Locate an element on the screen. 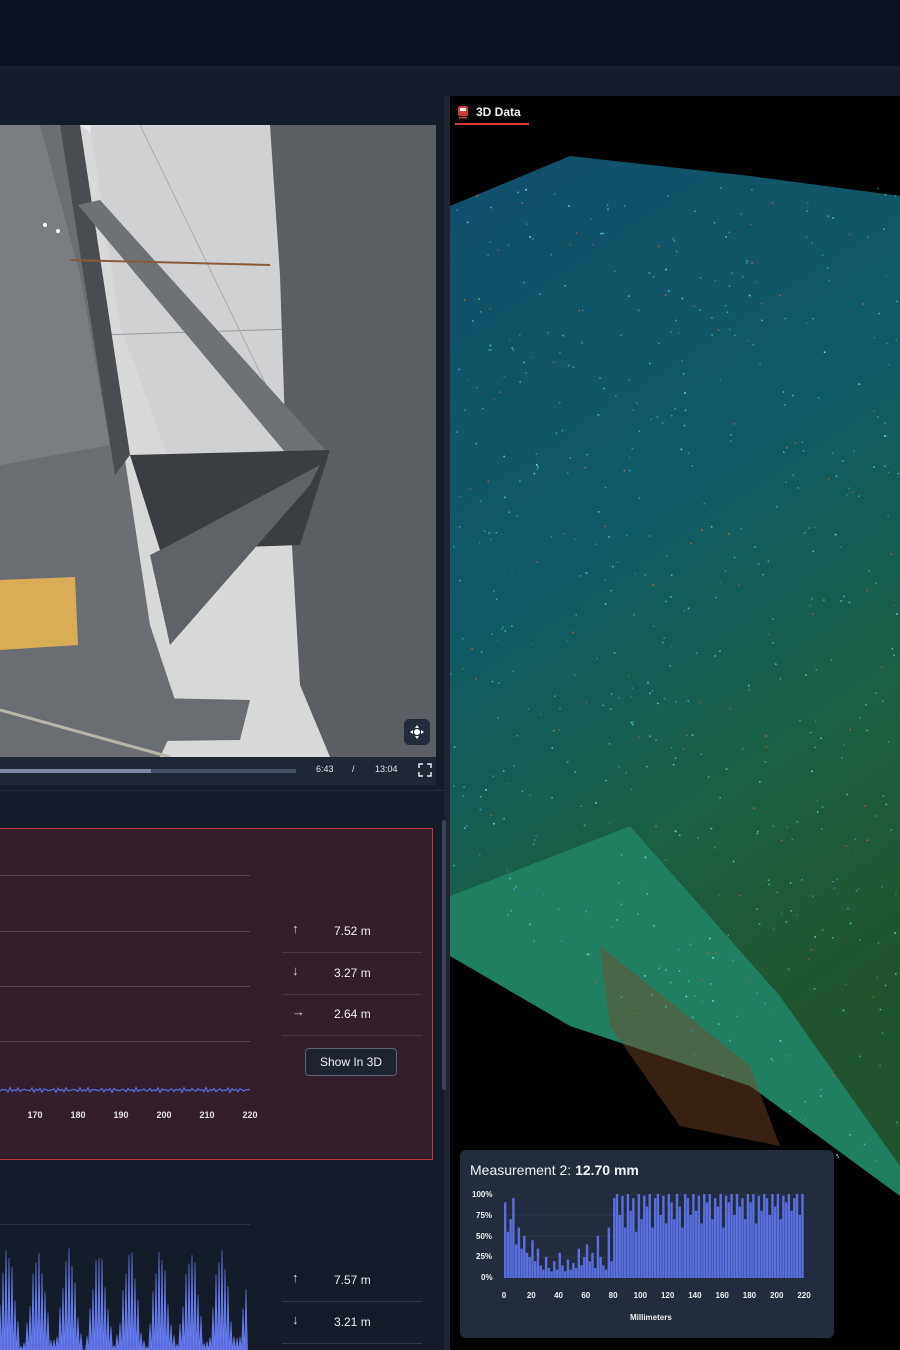  tab-3d-data: 3D Data is located at coordinates (488, 112).